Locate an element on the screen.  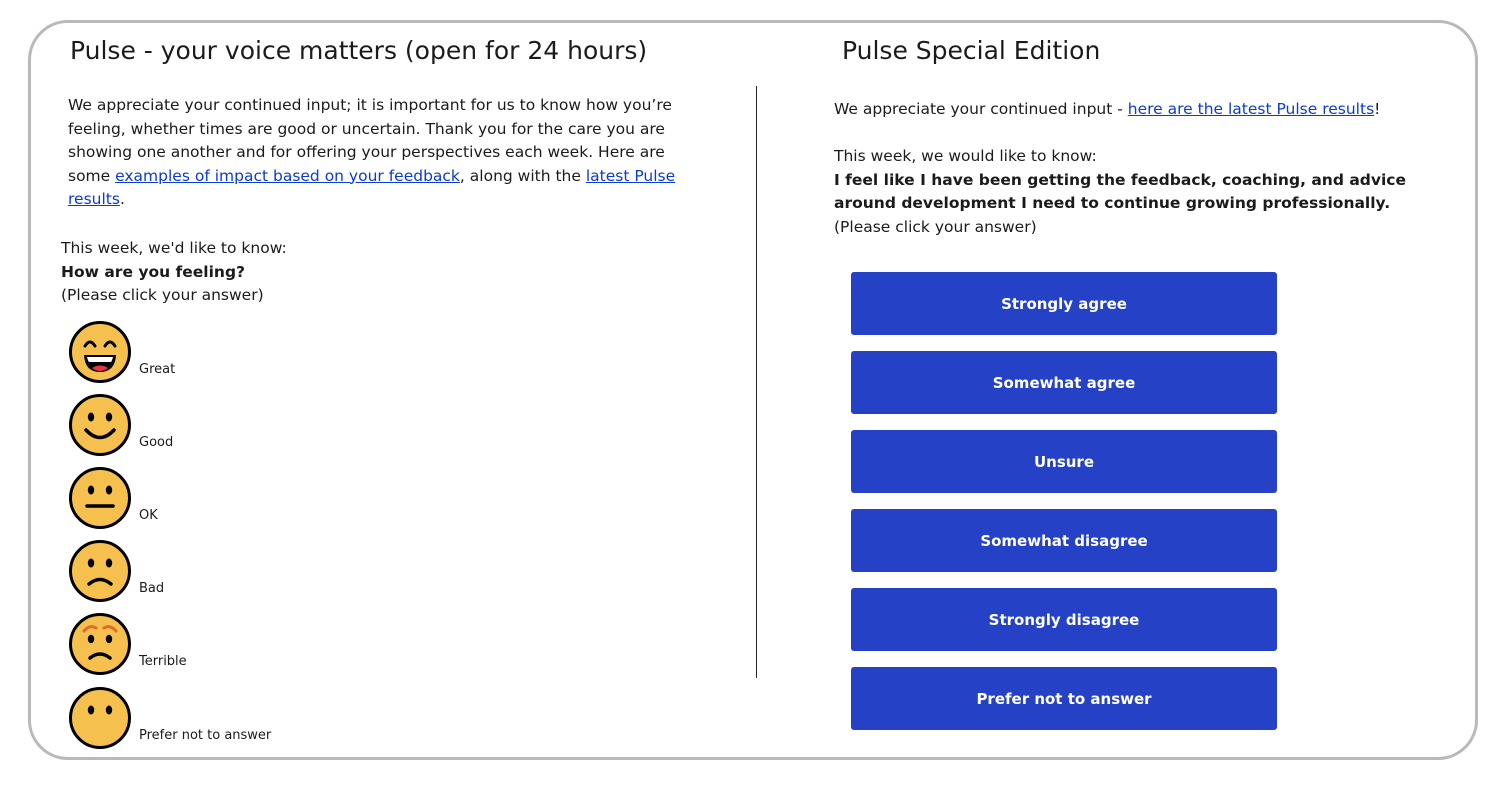
somewhat-disagree-button: Somewhat disagree is located at coordinates (1064, 540).